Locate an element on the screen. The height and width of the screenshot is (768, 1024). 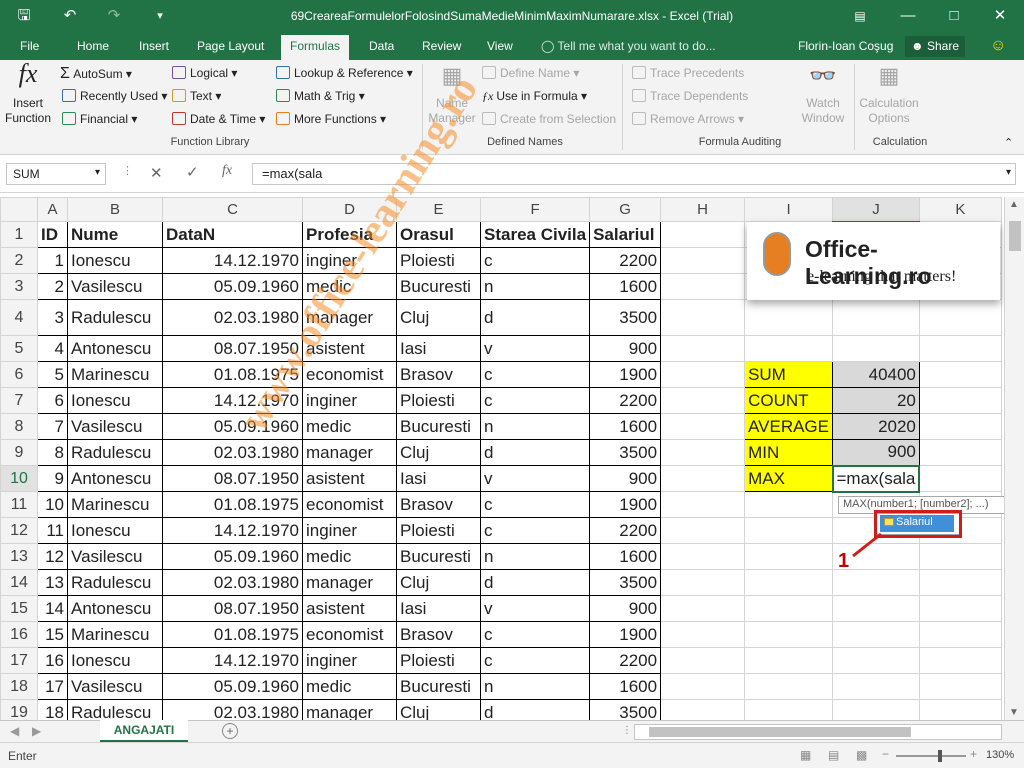
cell-b: Marinescu is located at coordinates (115, 634).